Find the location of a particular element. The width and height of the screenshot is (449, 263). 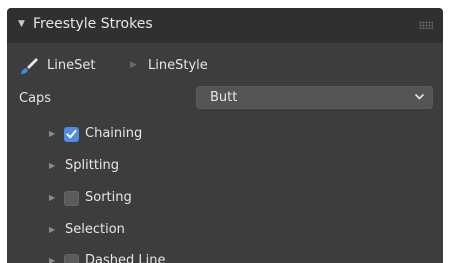

subpanel-label: Dashed Line is located at coordinates (125, 258).